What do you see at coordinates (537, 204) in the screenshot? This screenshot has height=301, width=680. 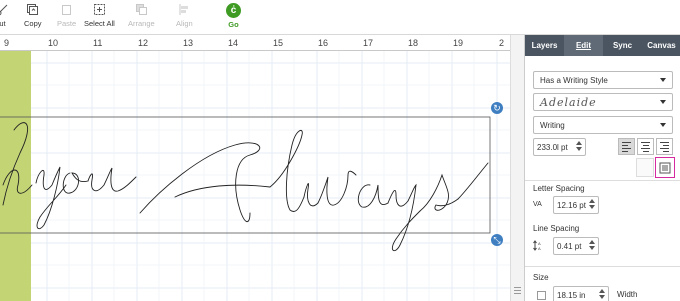 I see `letter-spacing-icon: VA` at bounding box center [537, 204].